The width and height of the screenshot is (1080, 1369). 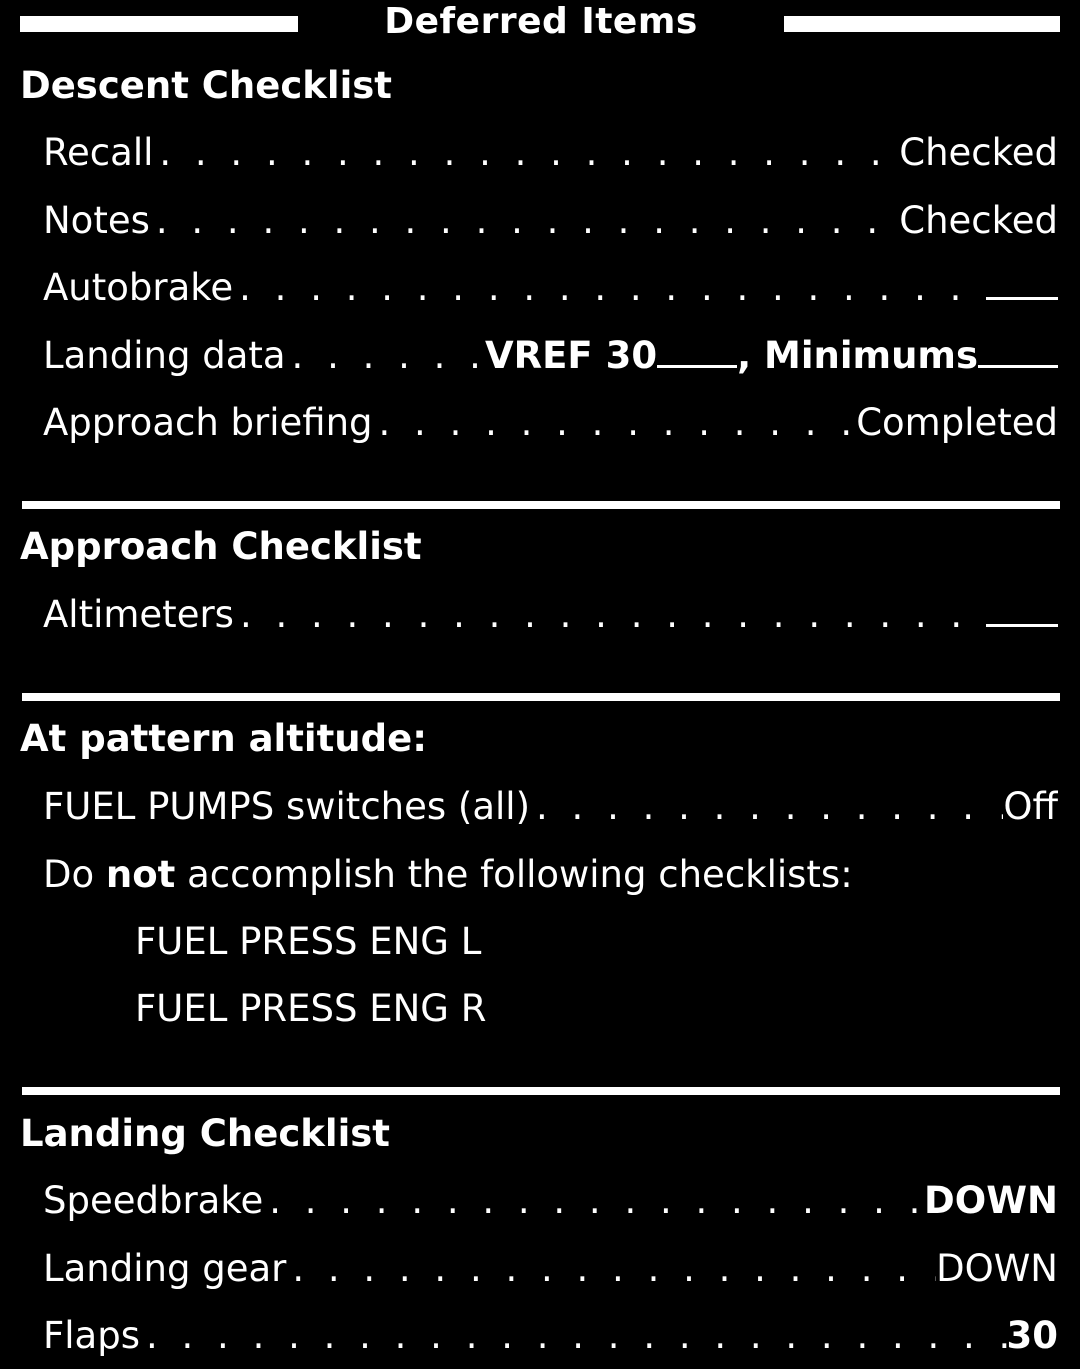 What do you see at coordinates (208, 422) in the screenshot?
I see `item-label: Approach briefing` at bounding box center [208, 422].